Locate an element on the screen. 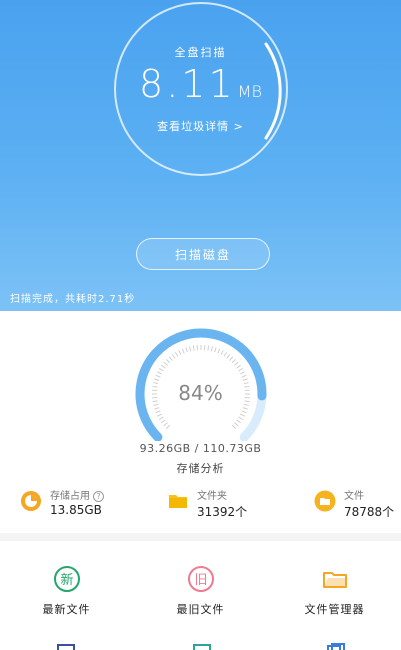 This screenshot has width=401, height=650. folder-icon is located at coordinates (178, 501).